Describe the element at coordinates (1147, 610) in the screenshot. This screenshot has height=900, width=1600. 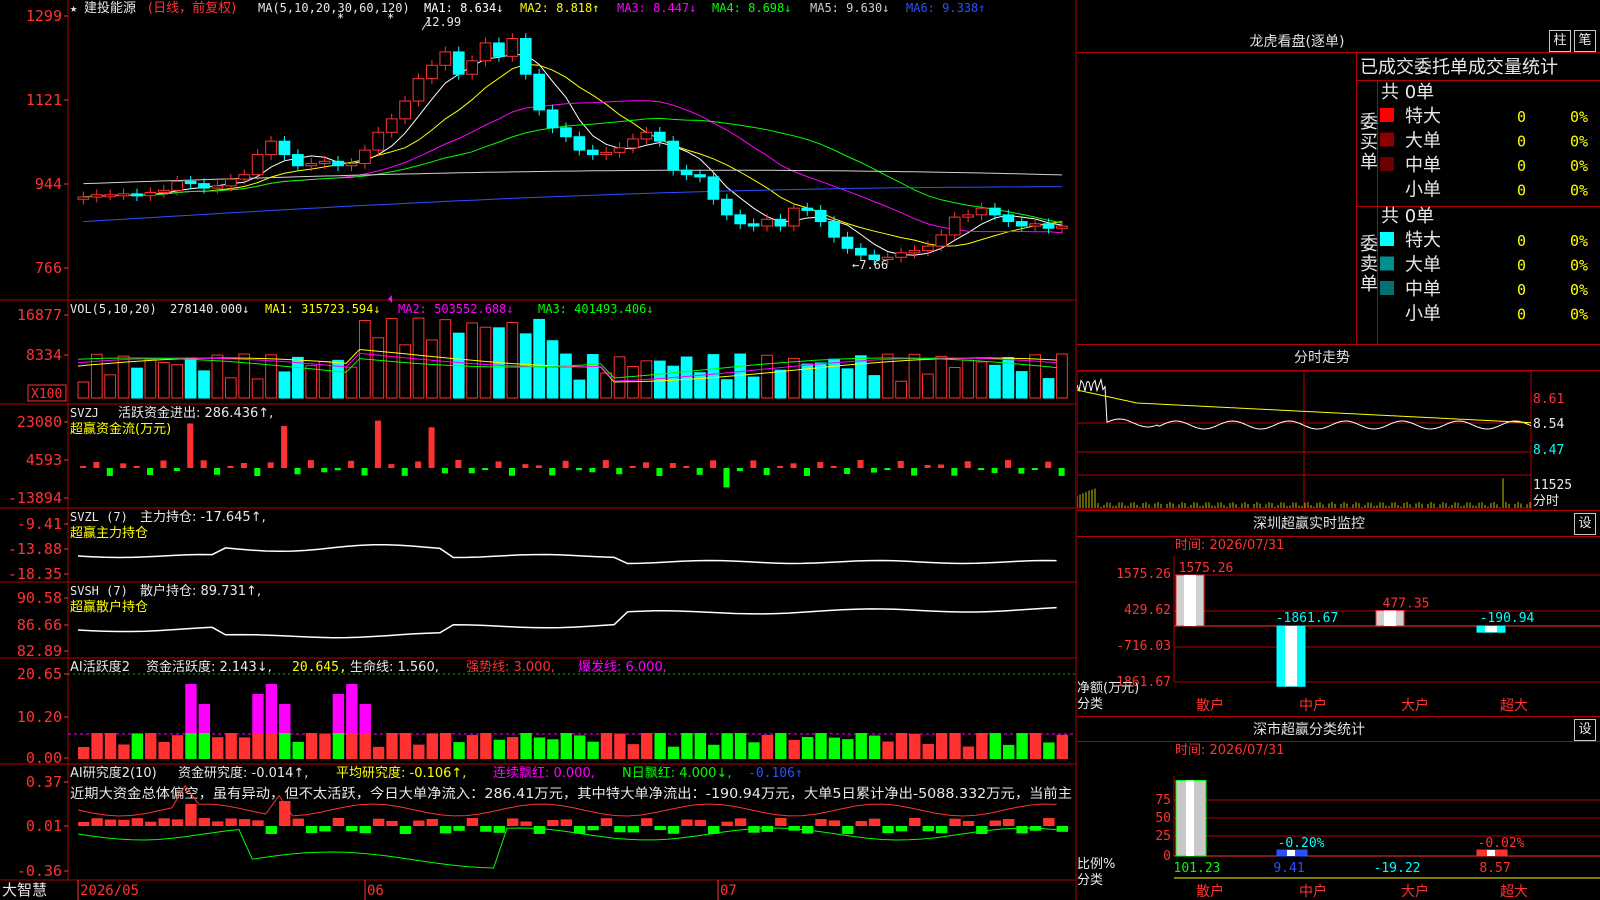
I see `monitor-tick: 429.62` at that location.